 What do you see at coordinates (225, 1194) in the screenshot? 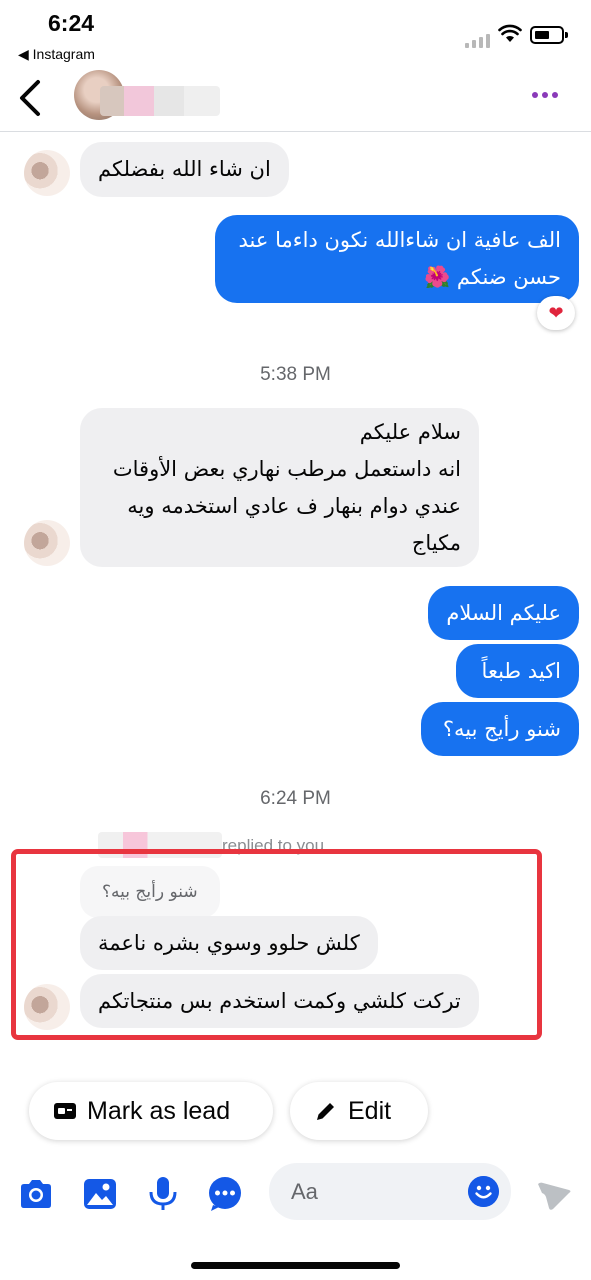
I see `chat-options-icon` at bounding box center [225, 1194].